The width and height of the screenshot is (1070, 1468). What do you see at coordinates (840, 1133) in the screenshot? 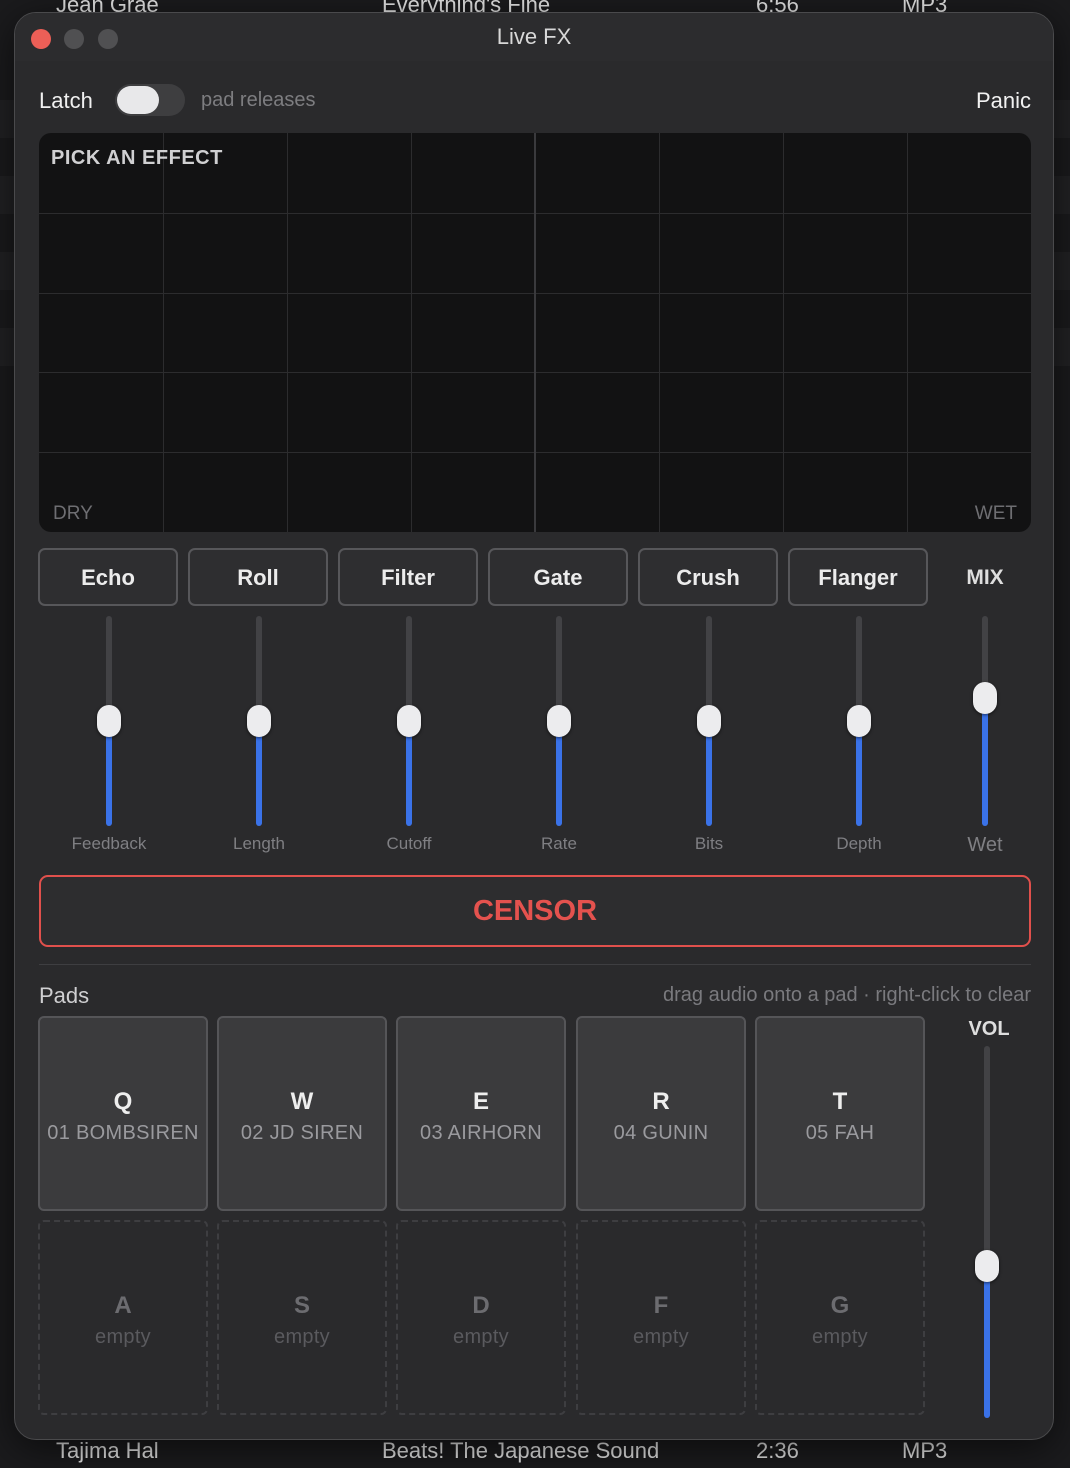
I see `pad-sample-name: 05 FAH` at bounding box center [840, 1133].